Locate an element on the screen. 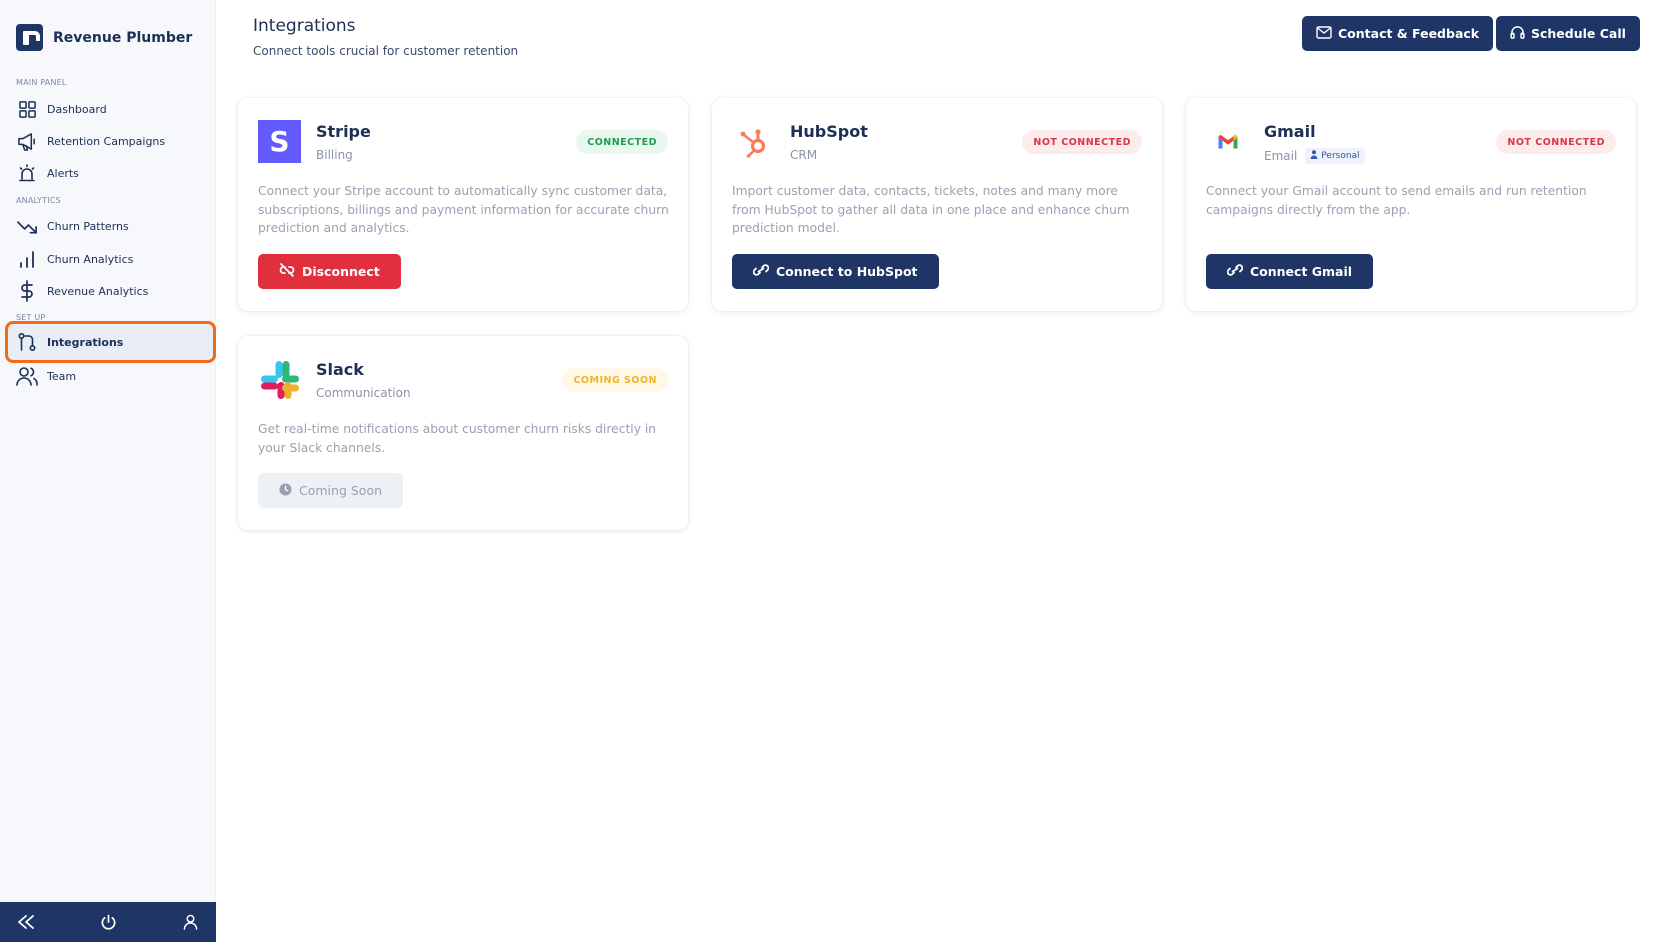 Image resolution: width=1666 pixels, height=942 pixels. contact-feedback-label: Contact & Feedback is located at coordinates (1409, 33).